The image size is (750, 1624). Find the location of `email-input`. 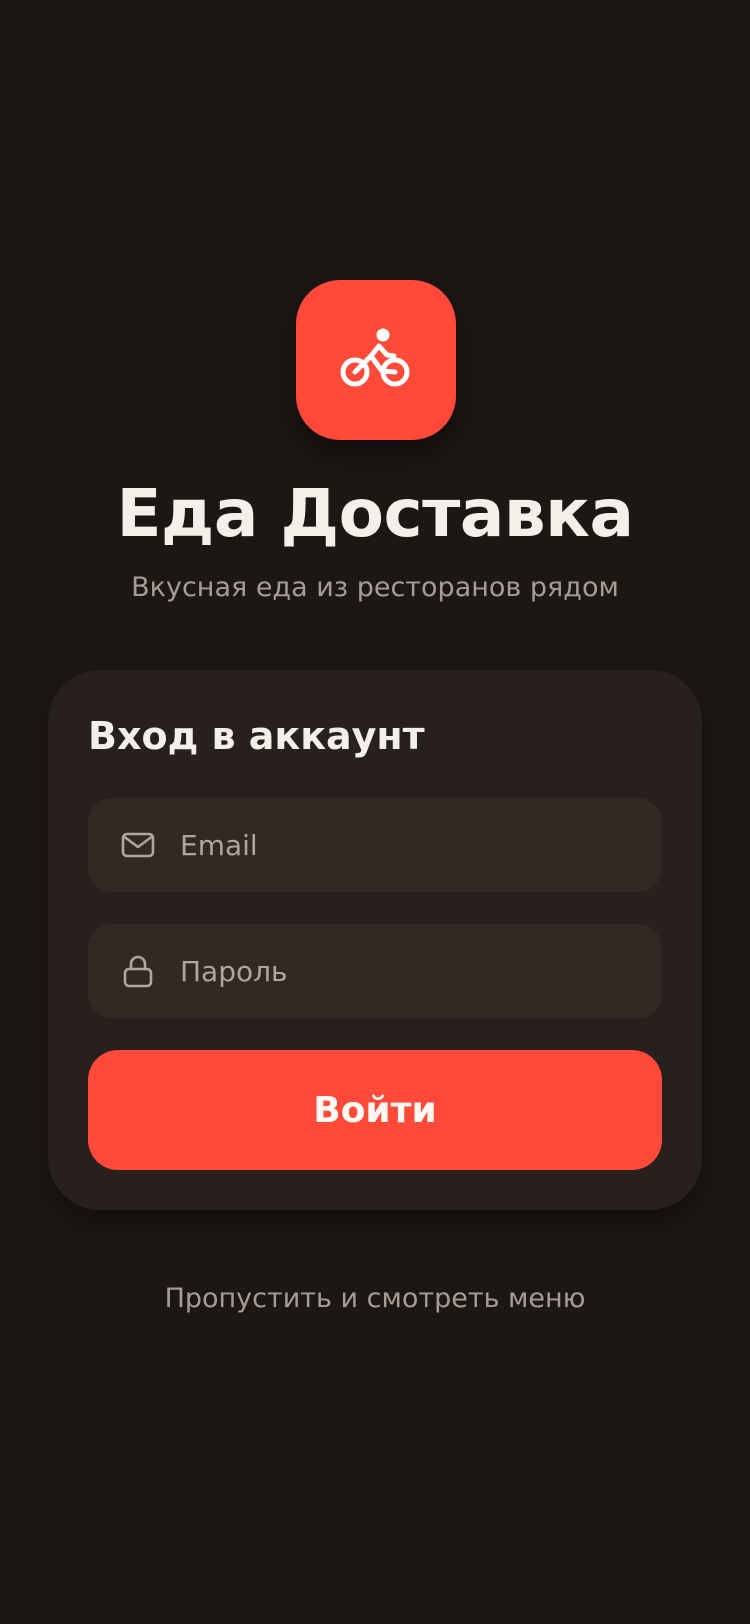

email-input is located at coordinates (421, 845).